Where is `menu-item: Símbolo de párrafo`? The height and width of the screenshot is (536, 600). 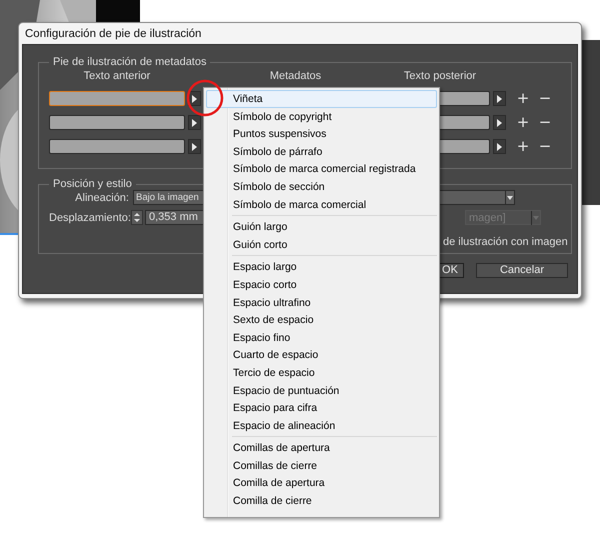 menu-item: Símbolo de párrafo is located at coordinates (321, 151).